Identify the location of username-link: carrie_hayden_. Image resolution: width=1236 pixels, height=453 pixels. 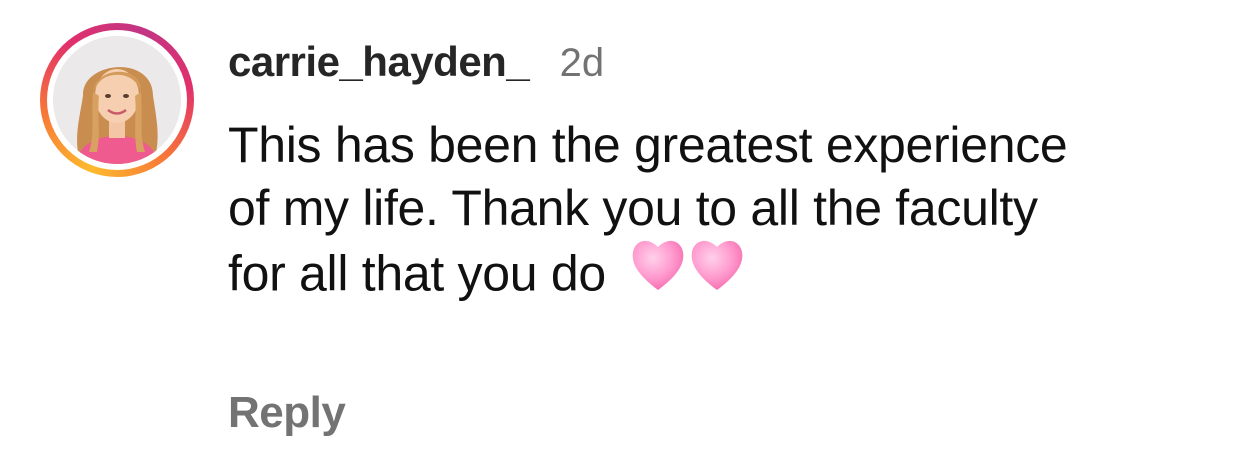
(379, 61).